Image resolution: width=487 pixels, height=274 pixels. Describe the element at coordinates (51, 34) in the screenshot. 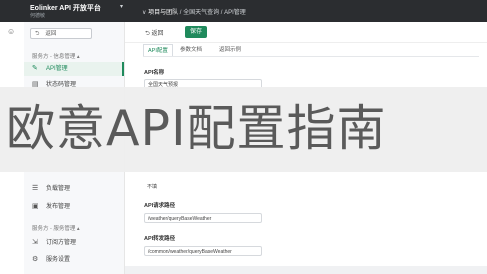

I see `back-label: 返回` at that location.